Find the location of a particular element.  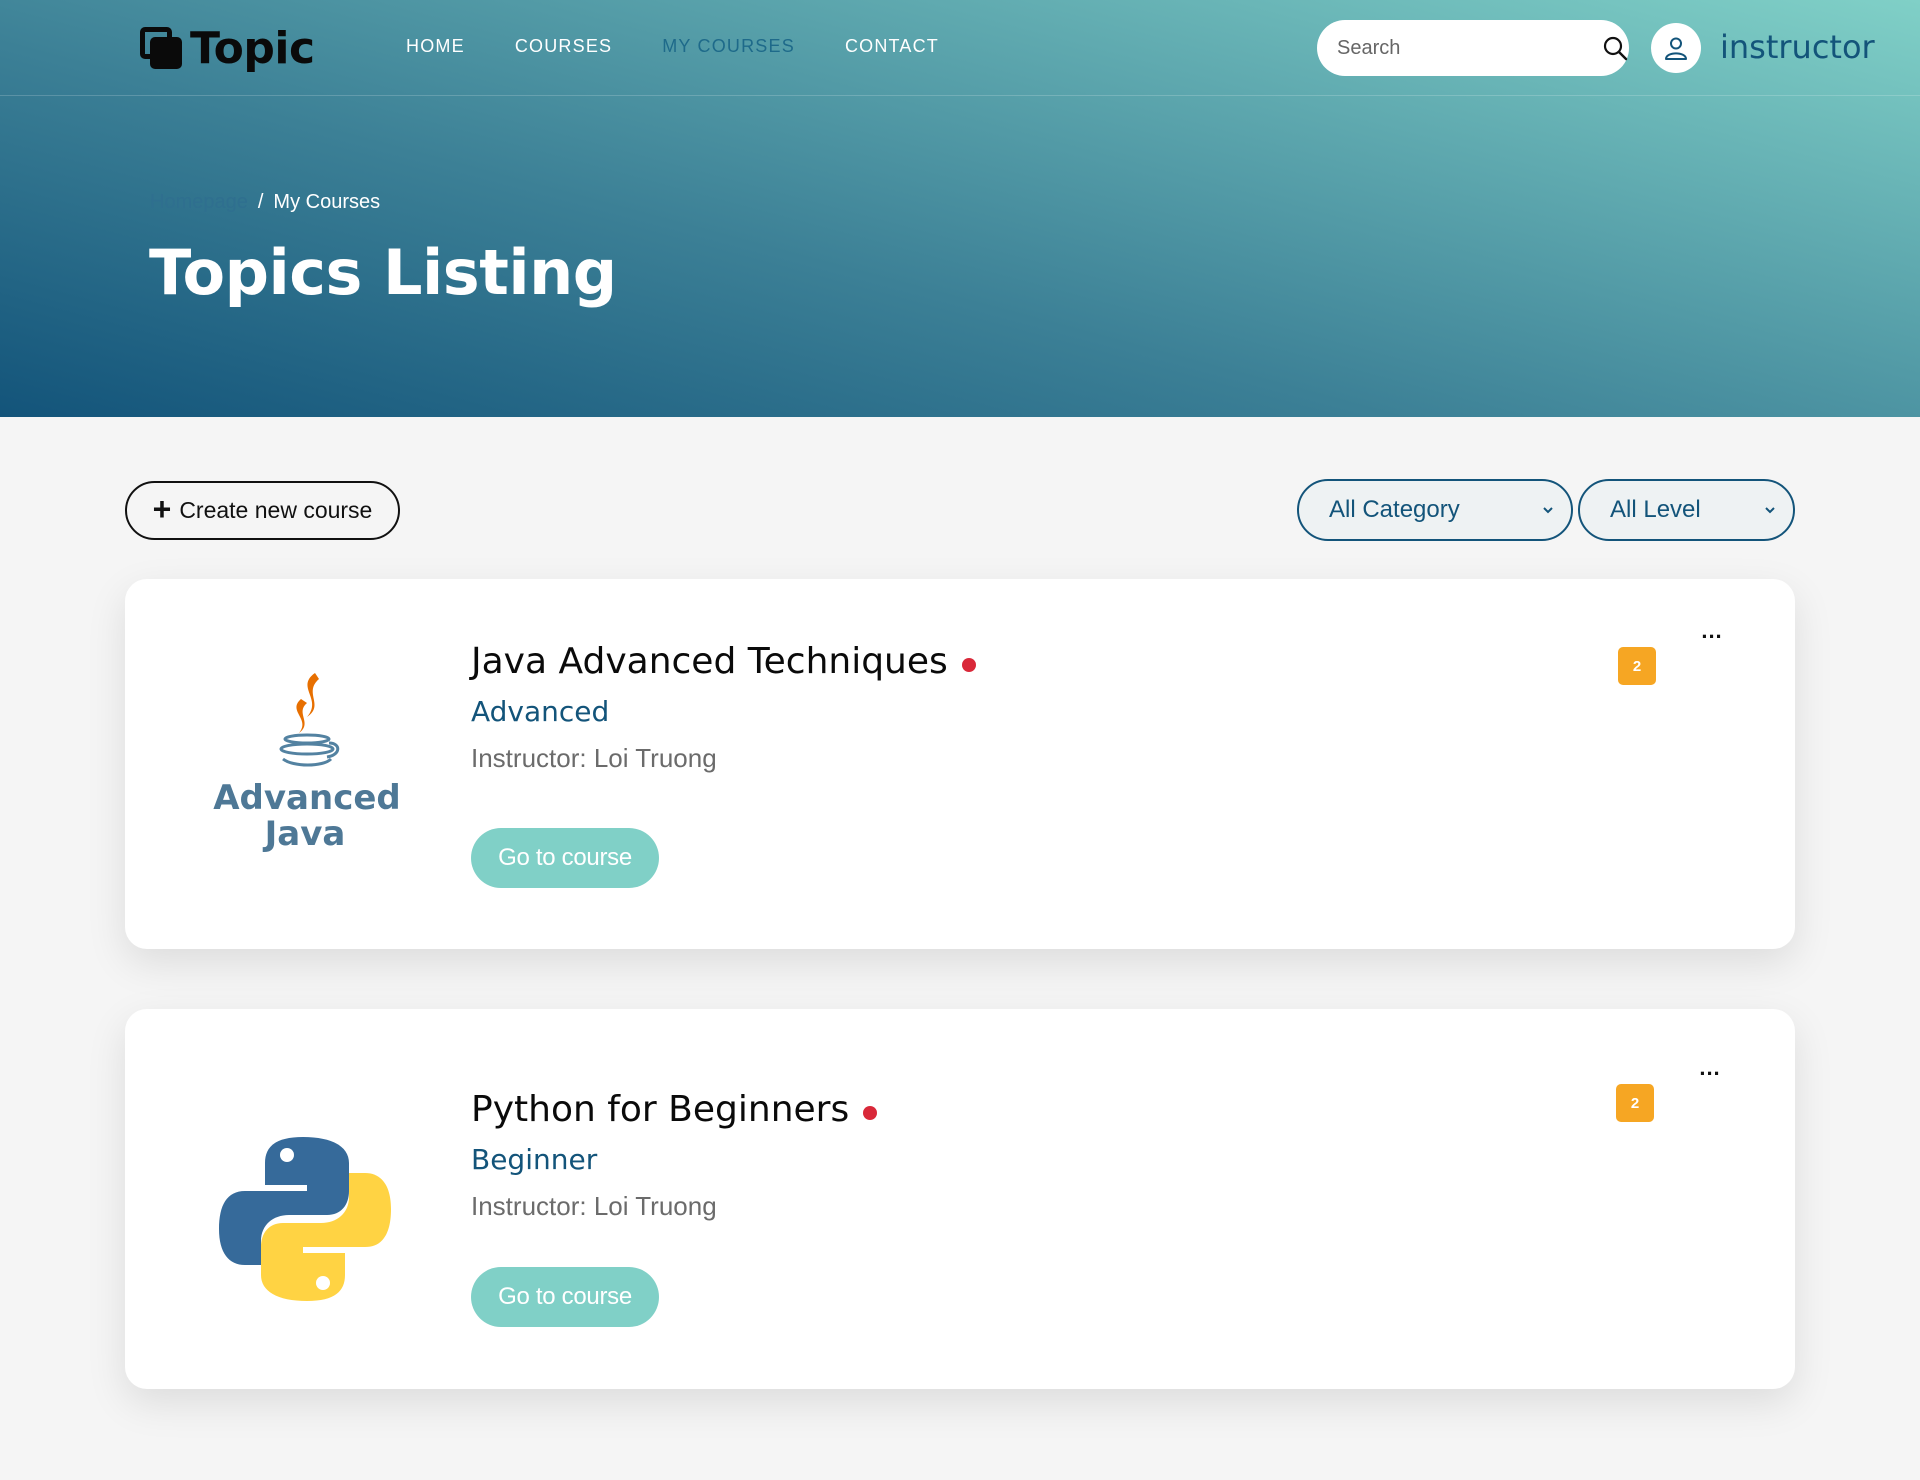

breadcrumb: Homepage / My Courses is located at coordinates (265, 202).